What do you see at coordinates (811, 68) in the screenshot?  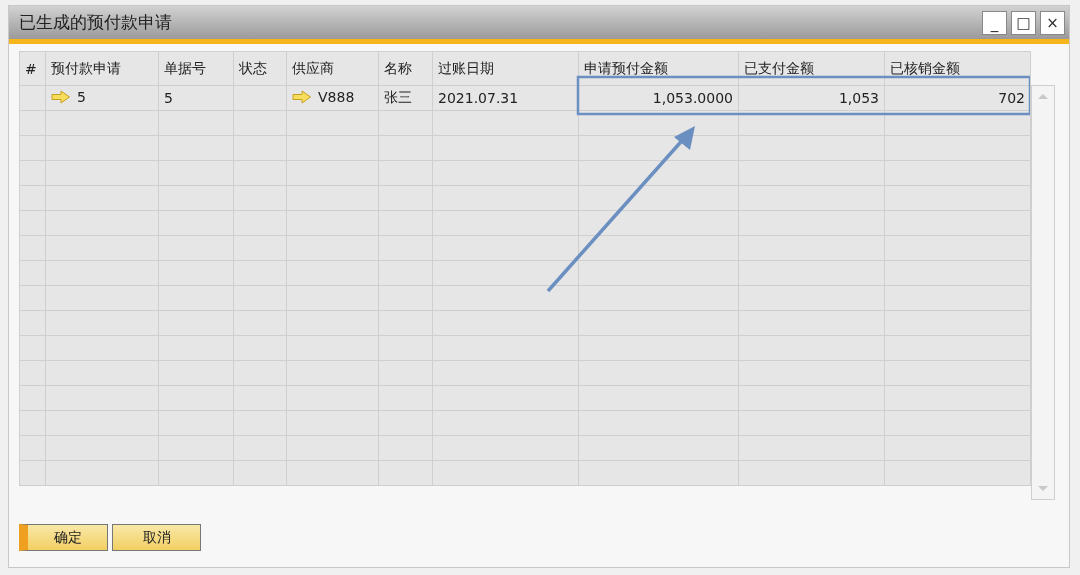 I see `column-header: 已支付金额` at bounding box center [811, 68].